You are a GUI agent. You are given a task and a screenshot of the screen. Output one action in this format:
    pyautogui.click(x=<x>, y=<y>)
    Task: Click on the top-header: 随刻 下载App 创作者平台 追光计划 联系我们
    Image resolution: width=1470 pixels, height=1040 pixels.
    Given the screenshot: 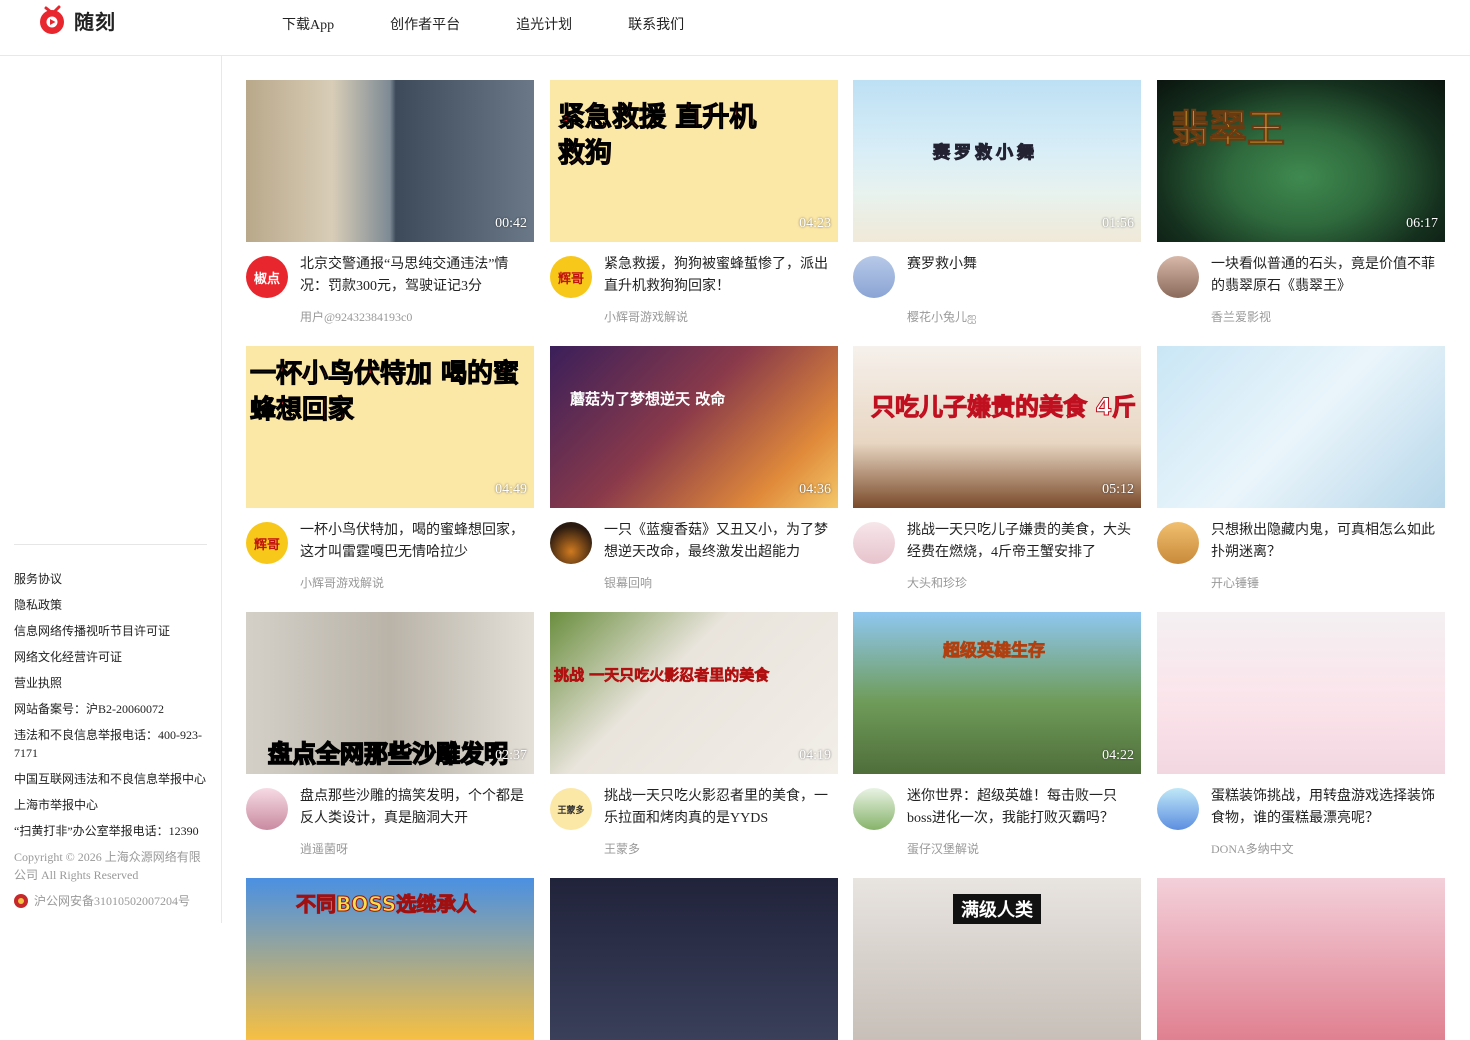 What is the action you would take?
    pyautogui.click(x=735, y=28)
    